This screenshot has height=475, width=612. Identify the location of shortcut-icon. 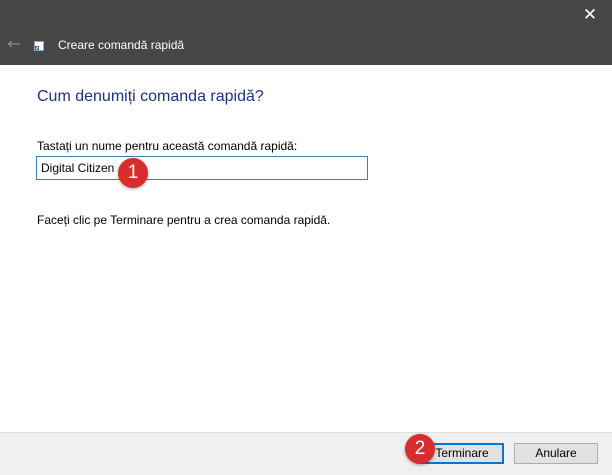
(39, 46).